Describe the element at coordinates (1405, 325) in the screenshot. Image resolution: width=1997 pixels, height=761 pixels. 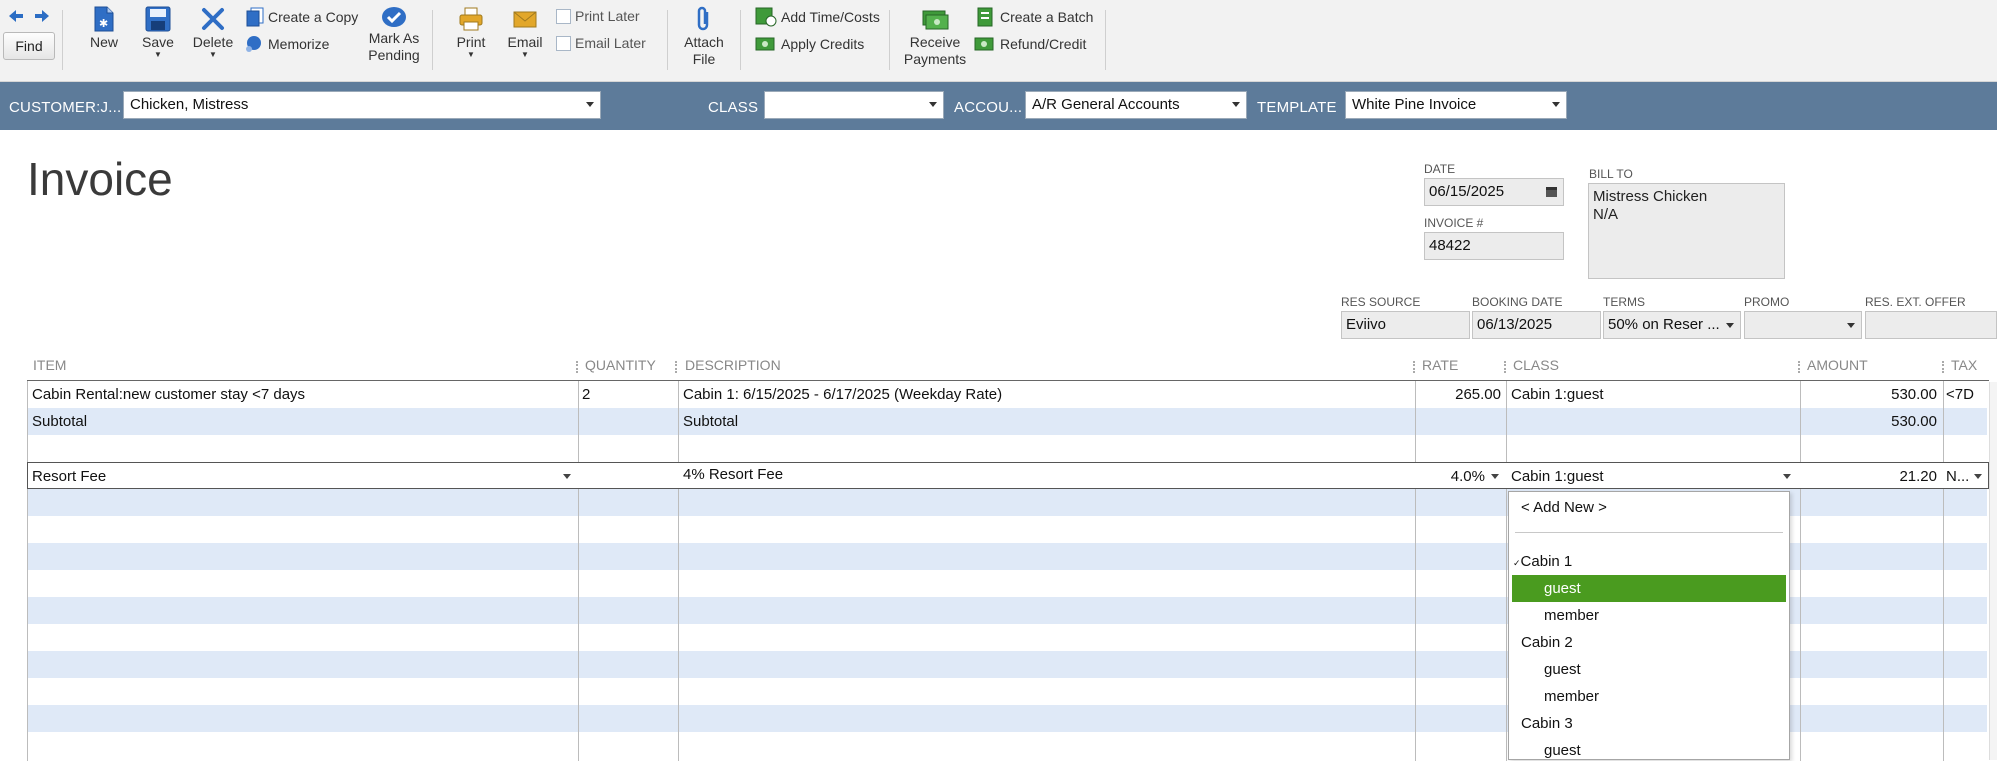
I see `res-source-field: Eviivo` at that location.